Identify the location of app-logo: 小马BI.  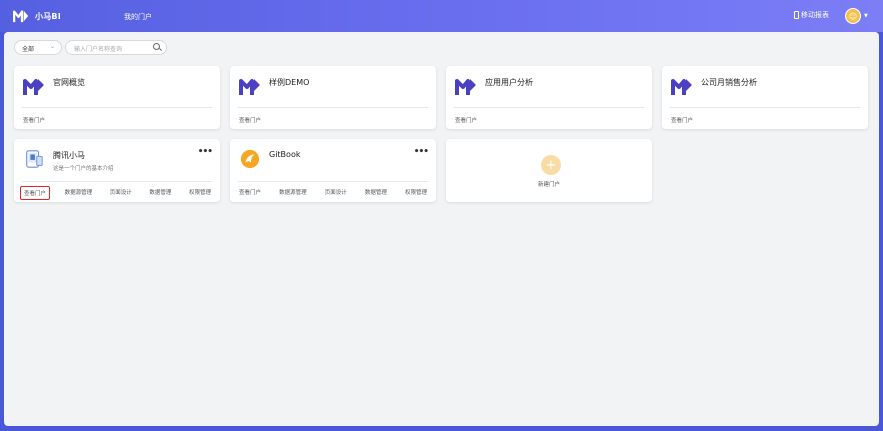
(37, 16).